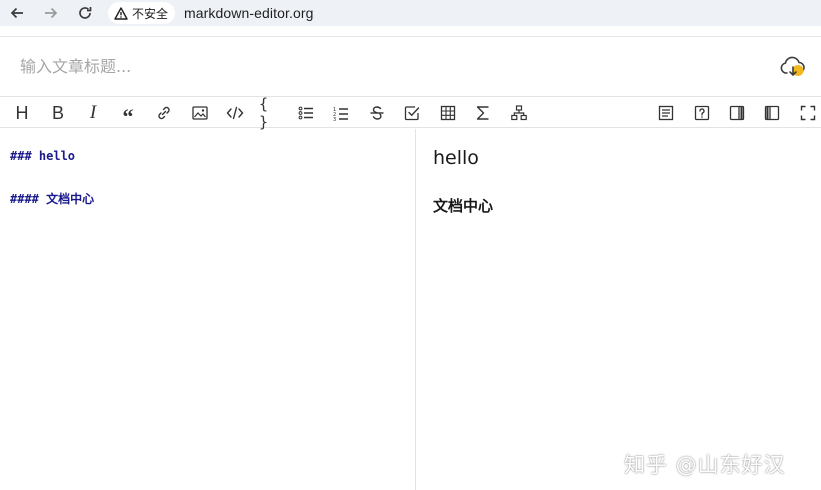  I want to click on image-icon, so click(200, 113).